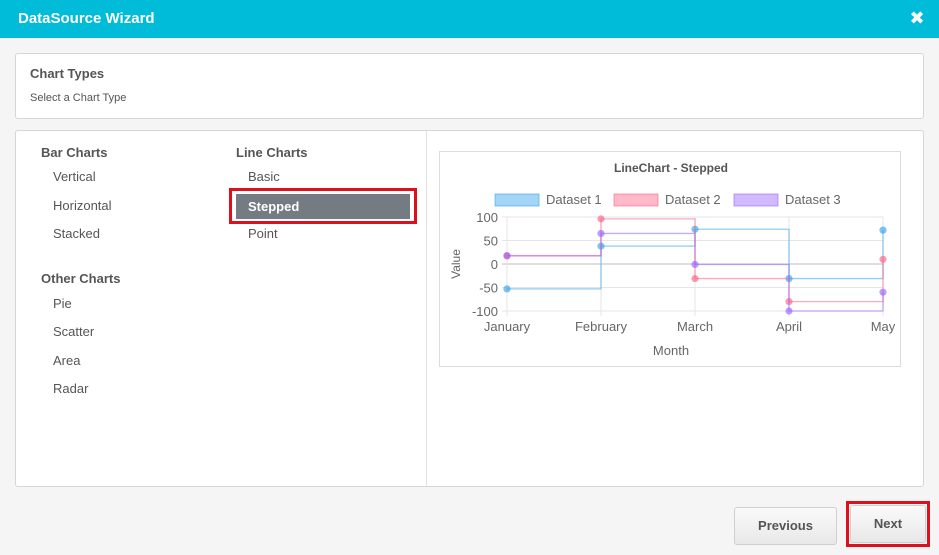 This screenshot has width=939, height=555. What do you see at coordinates (695, 326) in the screenshot?
I see `x-tick-label: March` at bounding box center [695, 326].